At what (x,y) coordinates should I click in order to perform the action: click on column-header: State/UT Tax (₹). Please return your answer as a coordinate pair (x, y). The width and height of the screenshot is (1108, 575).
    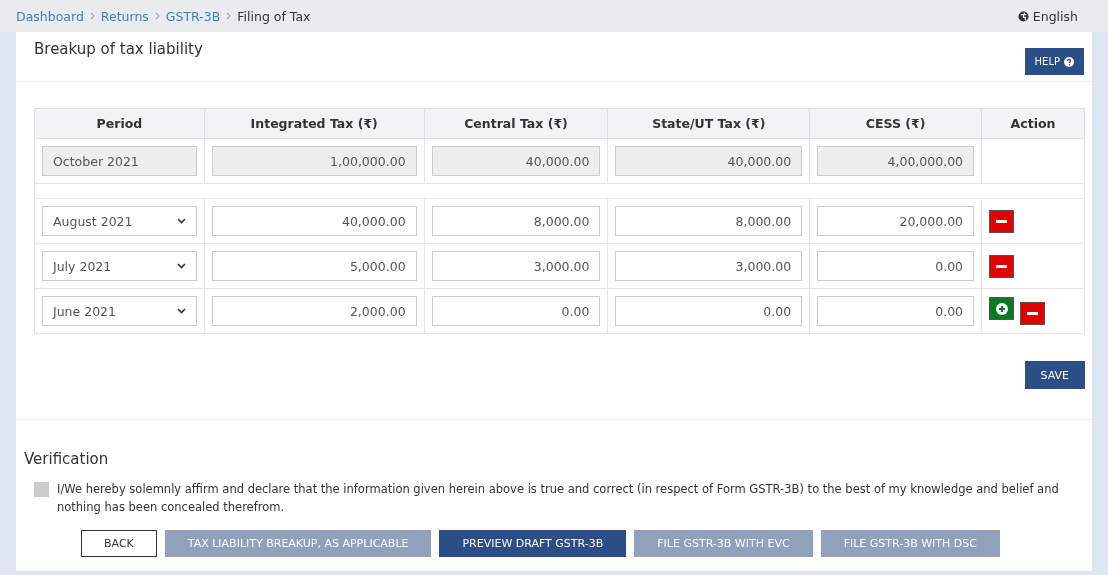
    Looking at the image, I should click on (708, 123).